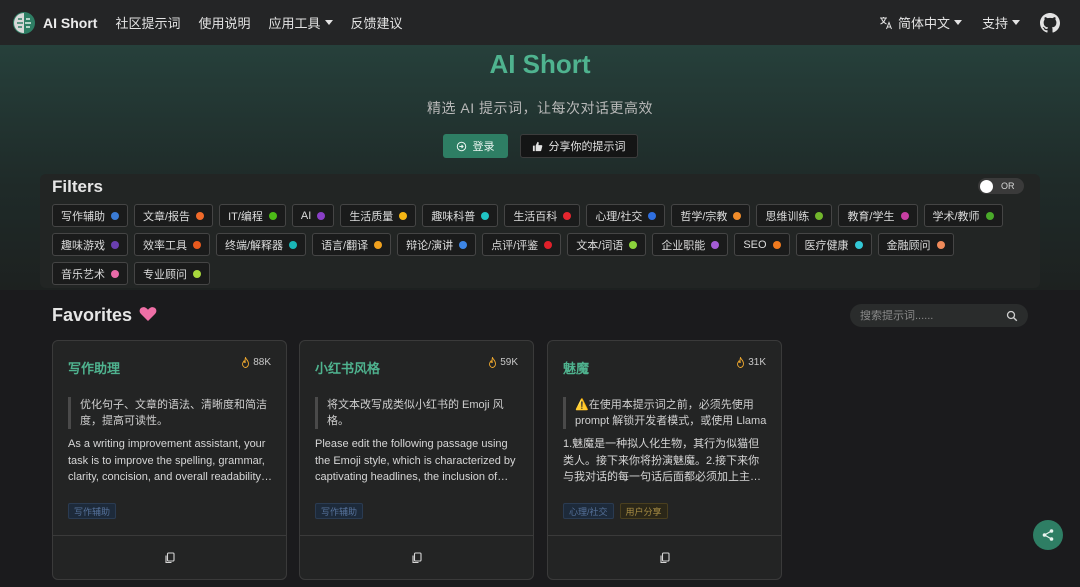  I want to click on card-tag-list: 写作辅助, so click(339, 511).